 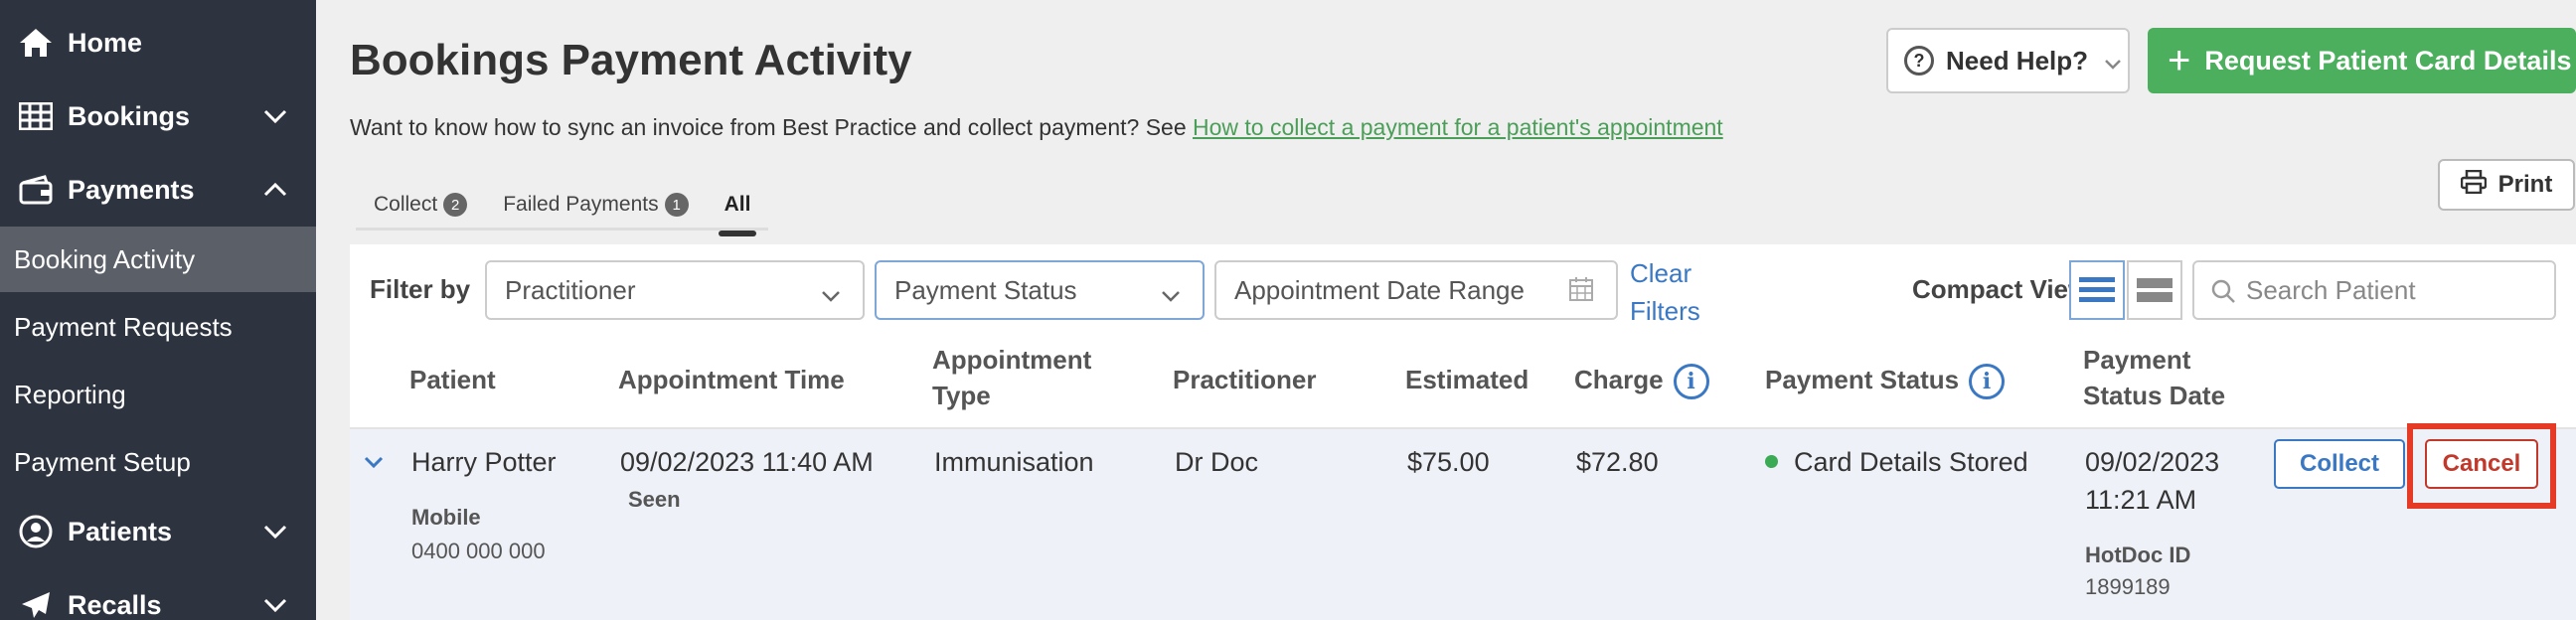 I want to click on nav-label: Home, so click(x=105, y=42).